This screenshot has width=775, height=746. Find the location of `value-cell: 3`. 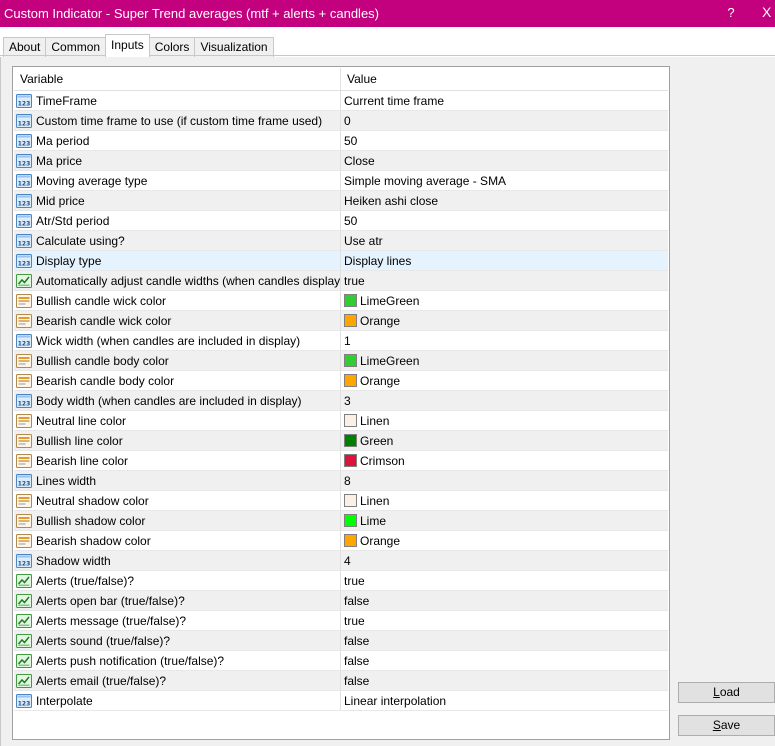

value-cell: 3 is located at coordinates (504, 400).